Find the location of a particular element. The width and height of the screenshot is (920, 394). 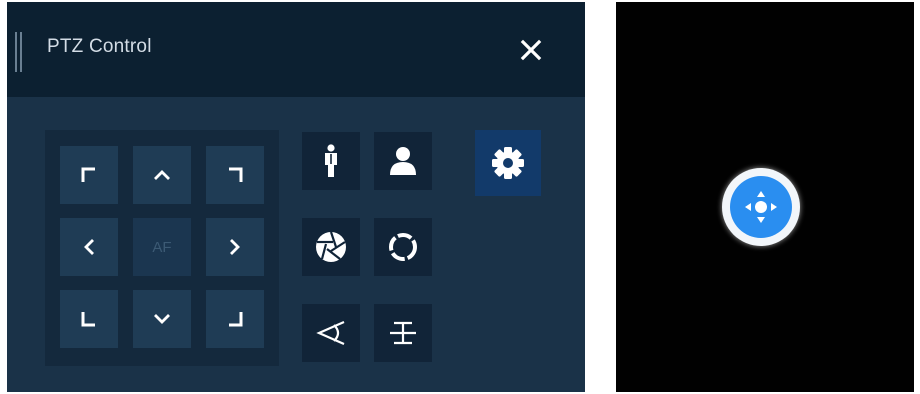

arrow-down-left-icon is located at coordinates (88, 319).